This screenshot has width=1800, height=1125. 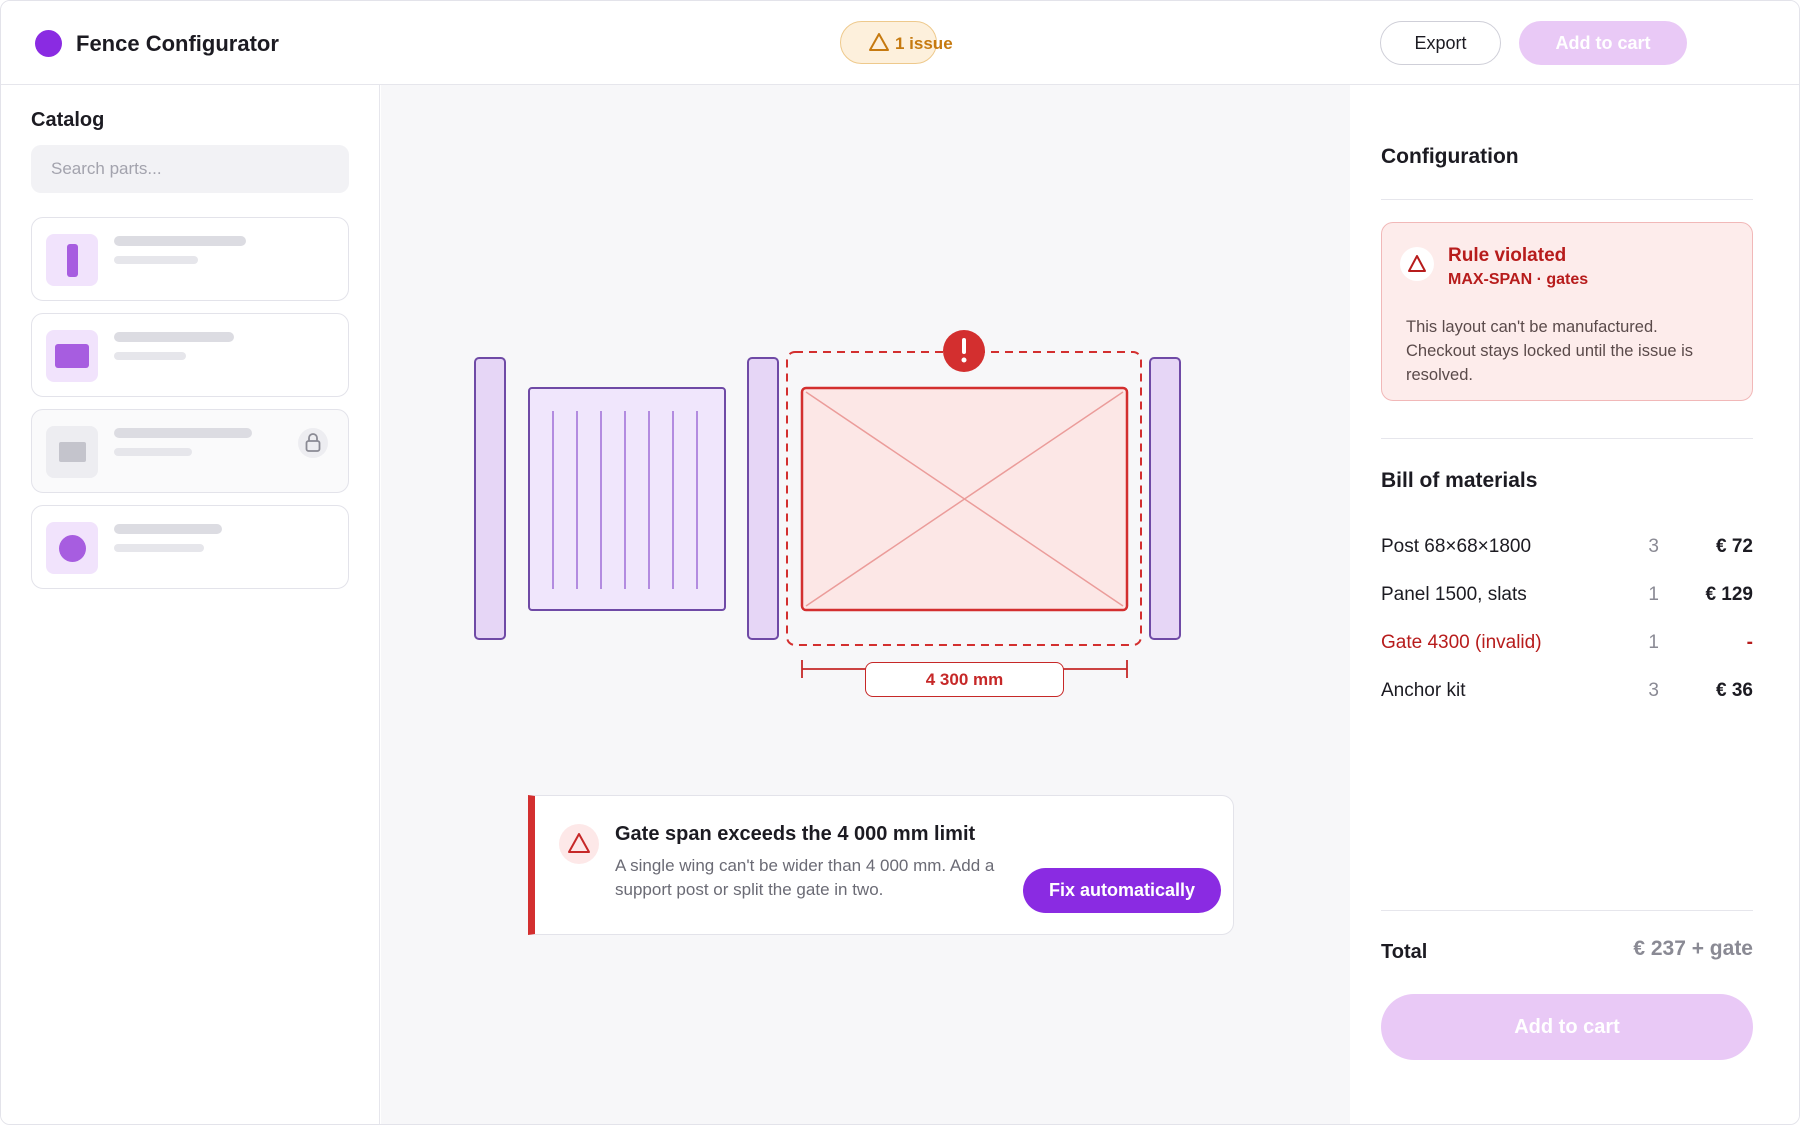 What do you see at coordinates (1734, 546) in the screenshot?
I see `bom-item-price: € 72` at bounding box center [1734, 546].